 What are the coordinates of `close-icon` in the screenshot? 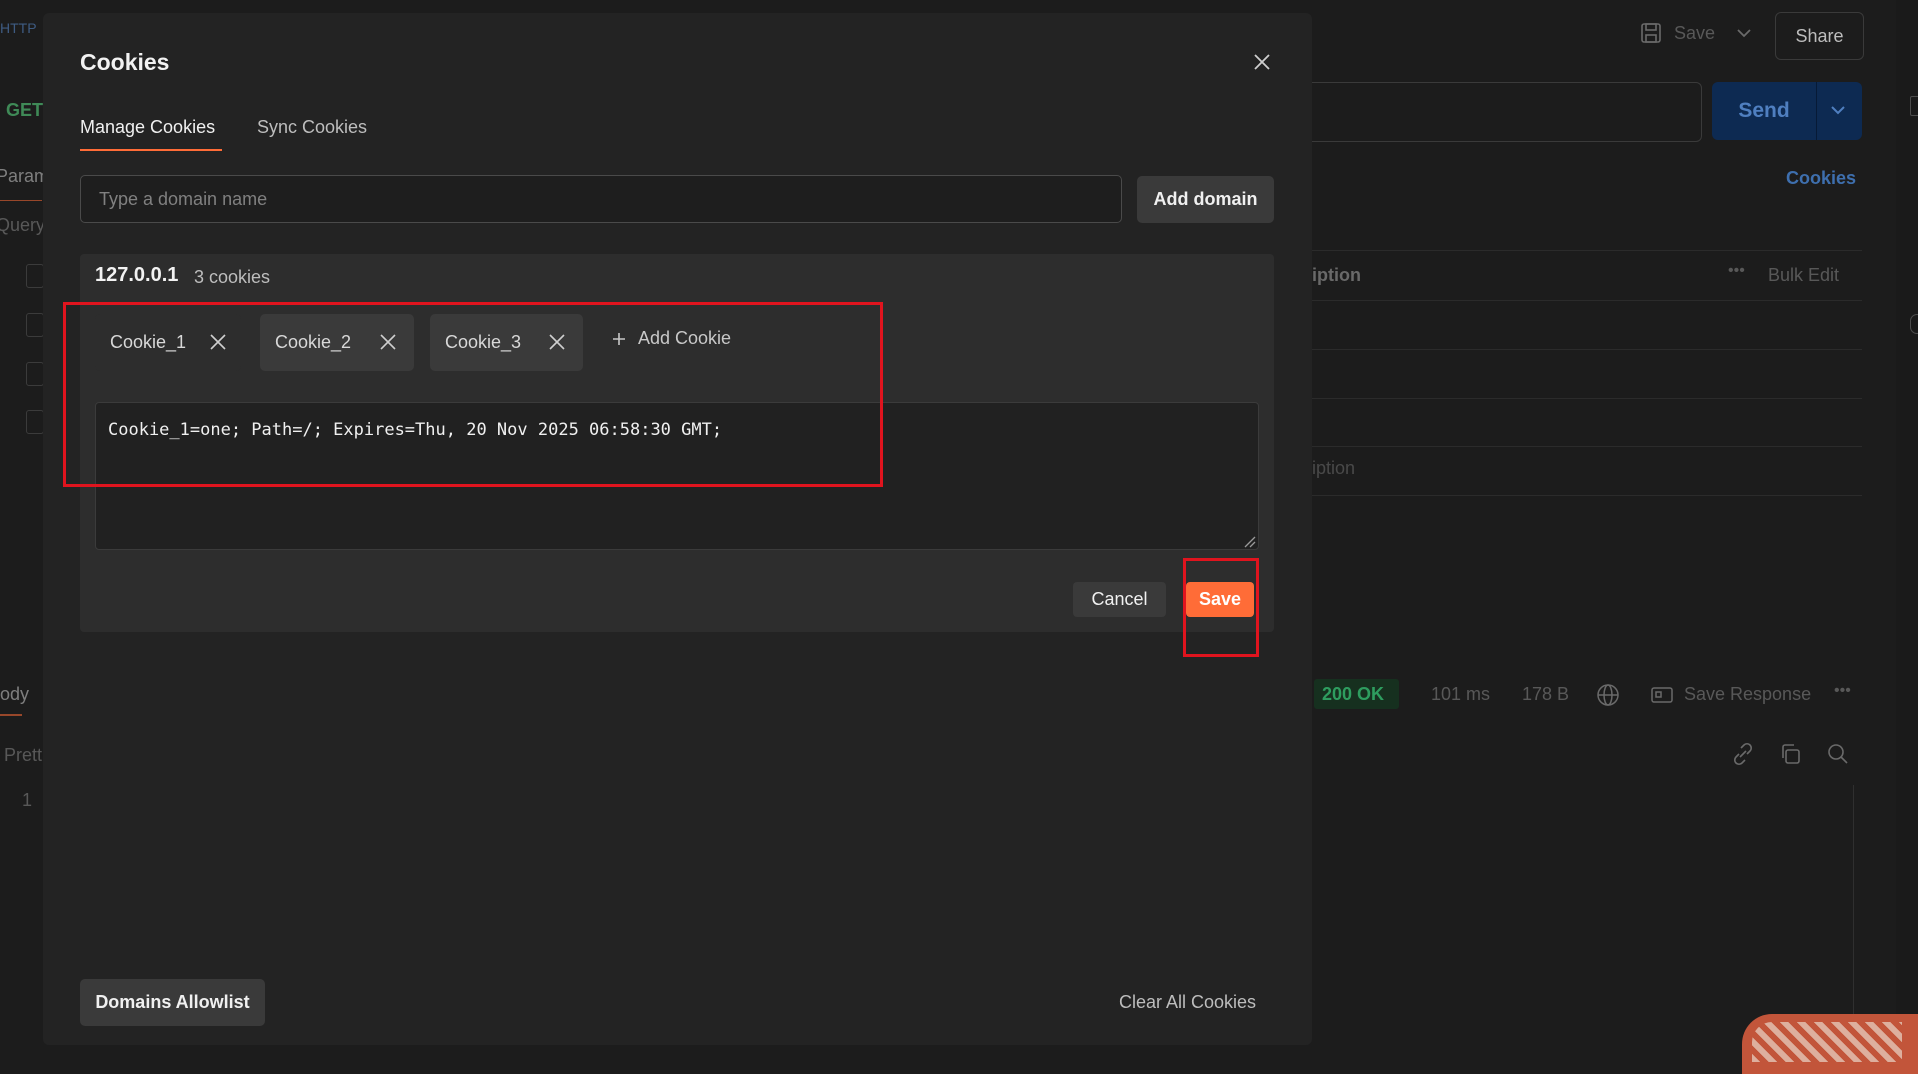 It's located at (1262, 62).